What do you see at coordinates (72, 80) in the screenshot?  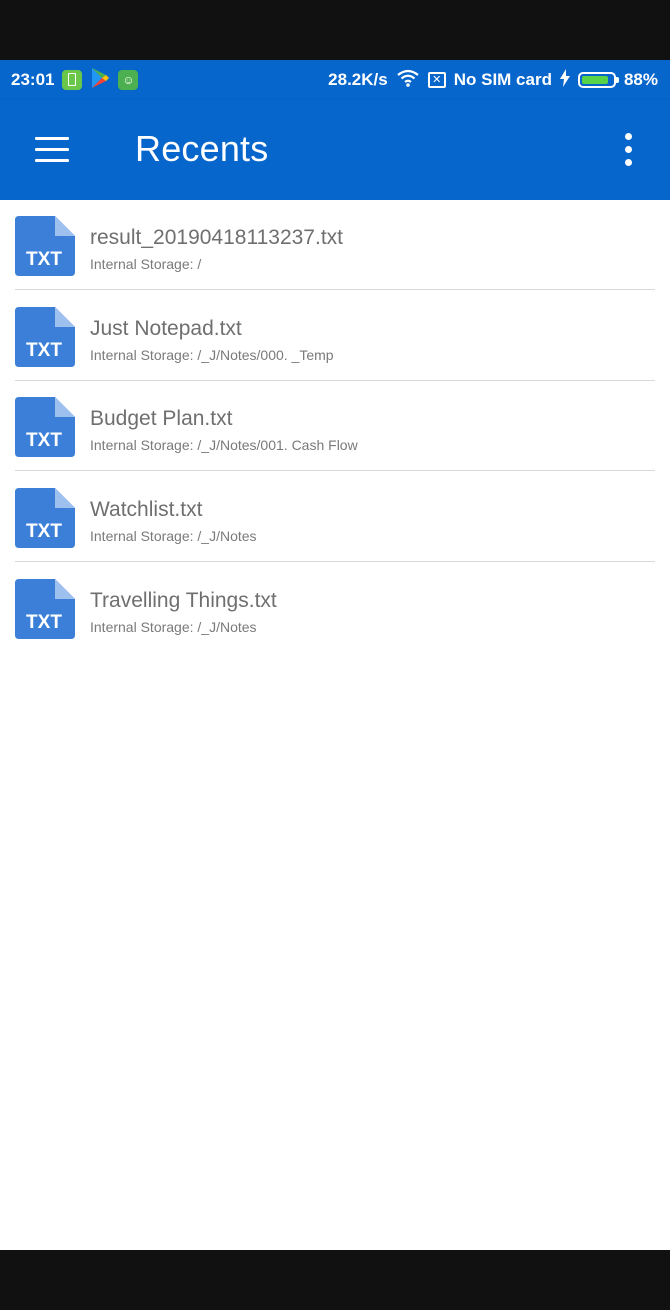 I see `battery-saver-icon` at bounding box center [72, 80].